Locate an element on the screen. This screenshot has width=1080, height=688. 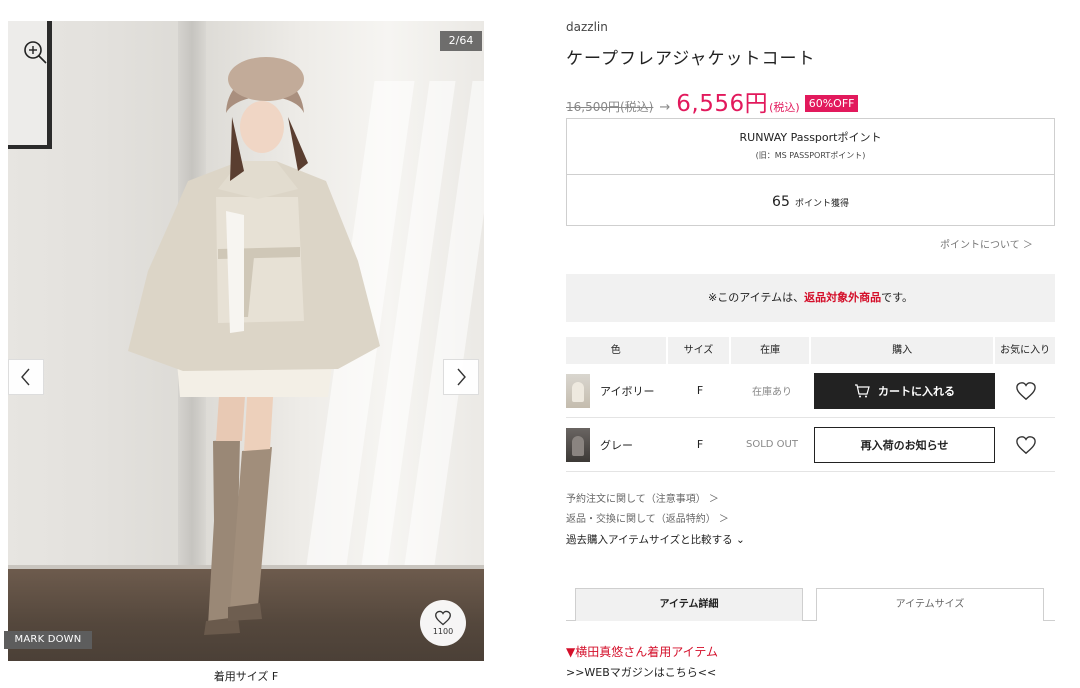
color-name: グレー is located at coordinates (616, 445).